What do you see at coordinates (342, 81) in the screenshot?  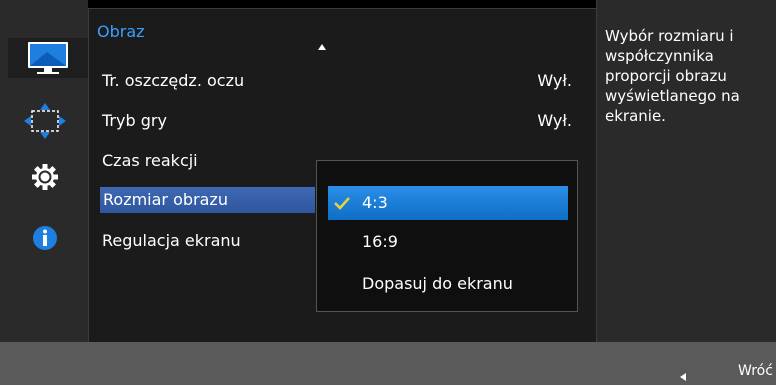 I see `menu-item-eye-saver: Tr. oszczędz. oczu Wył.` at bounding box center [342, 81].